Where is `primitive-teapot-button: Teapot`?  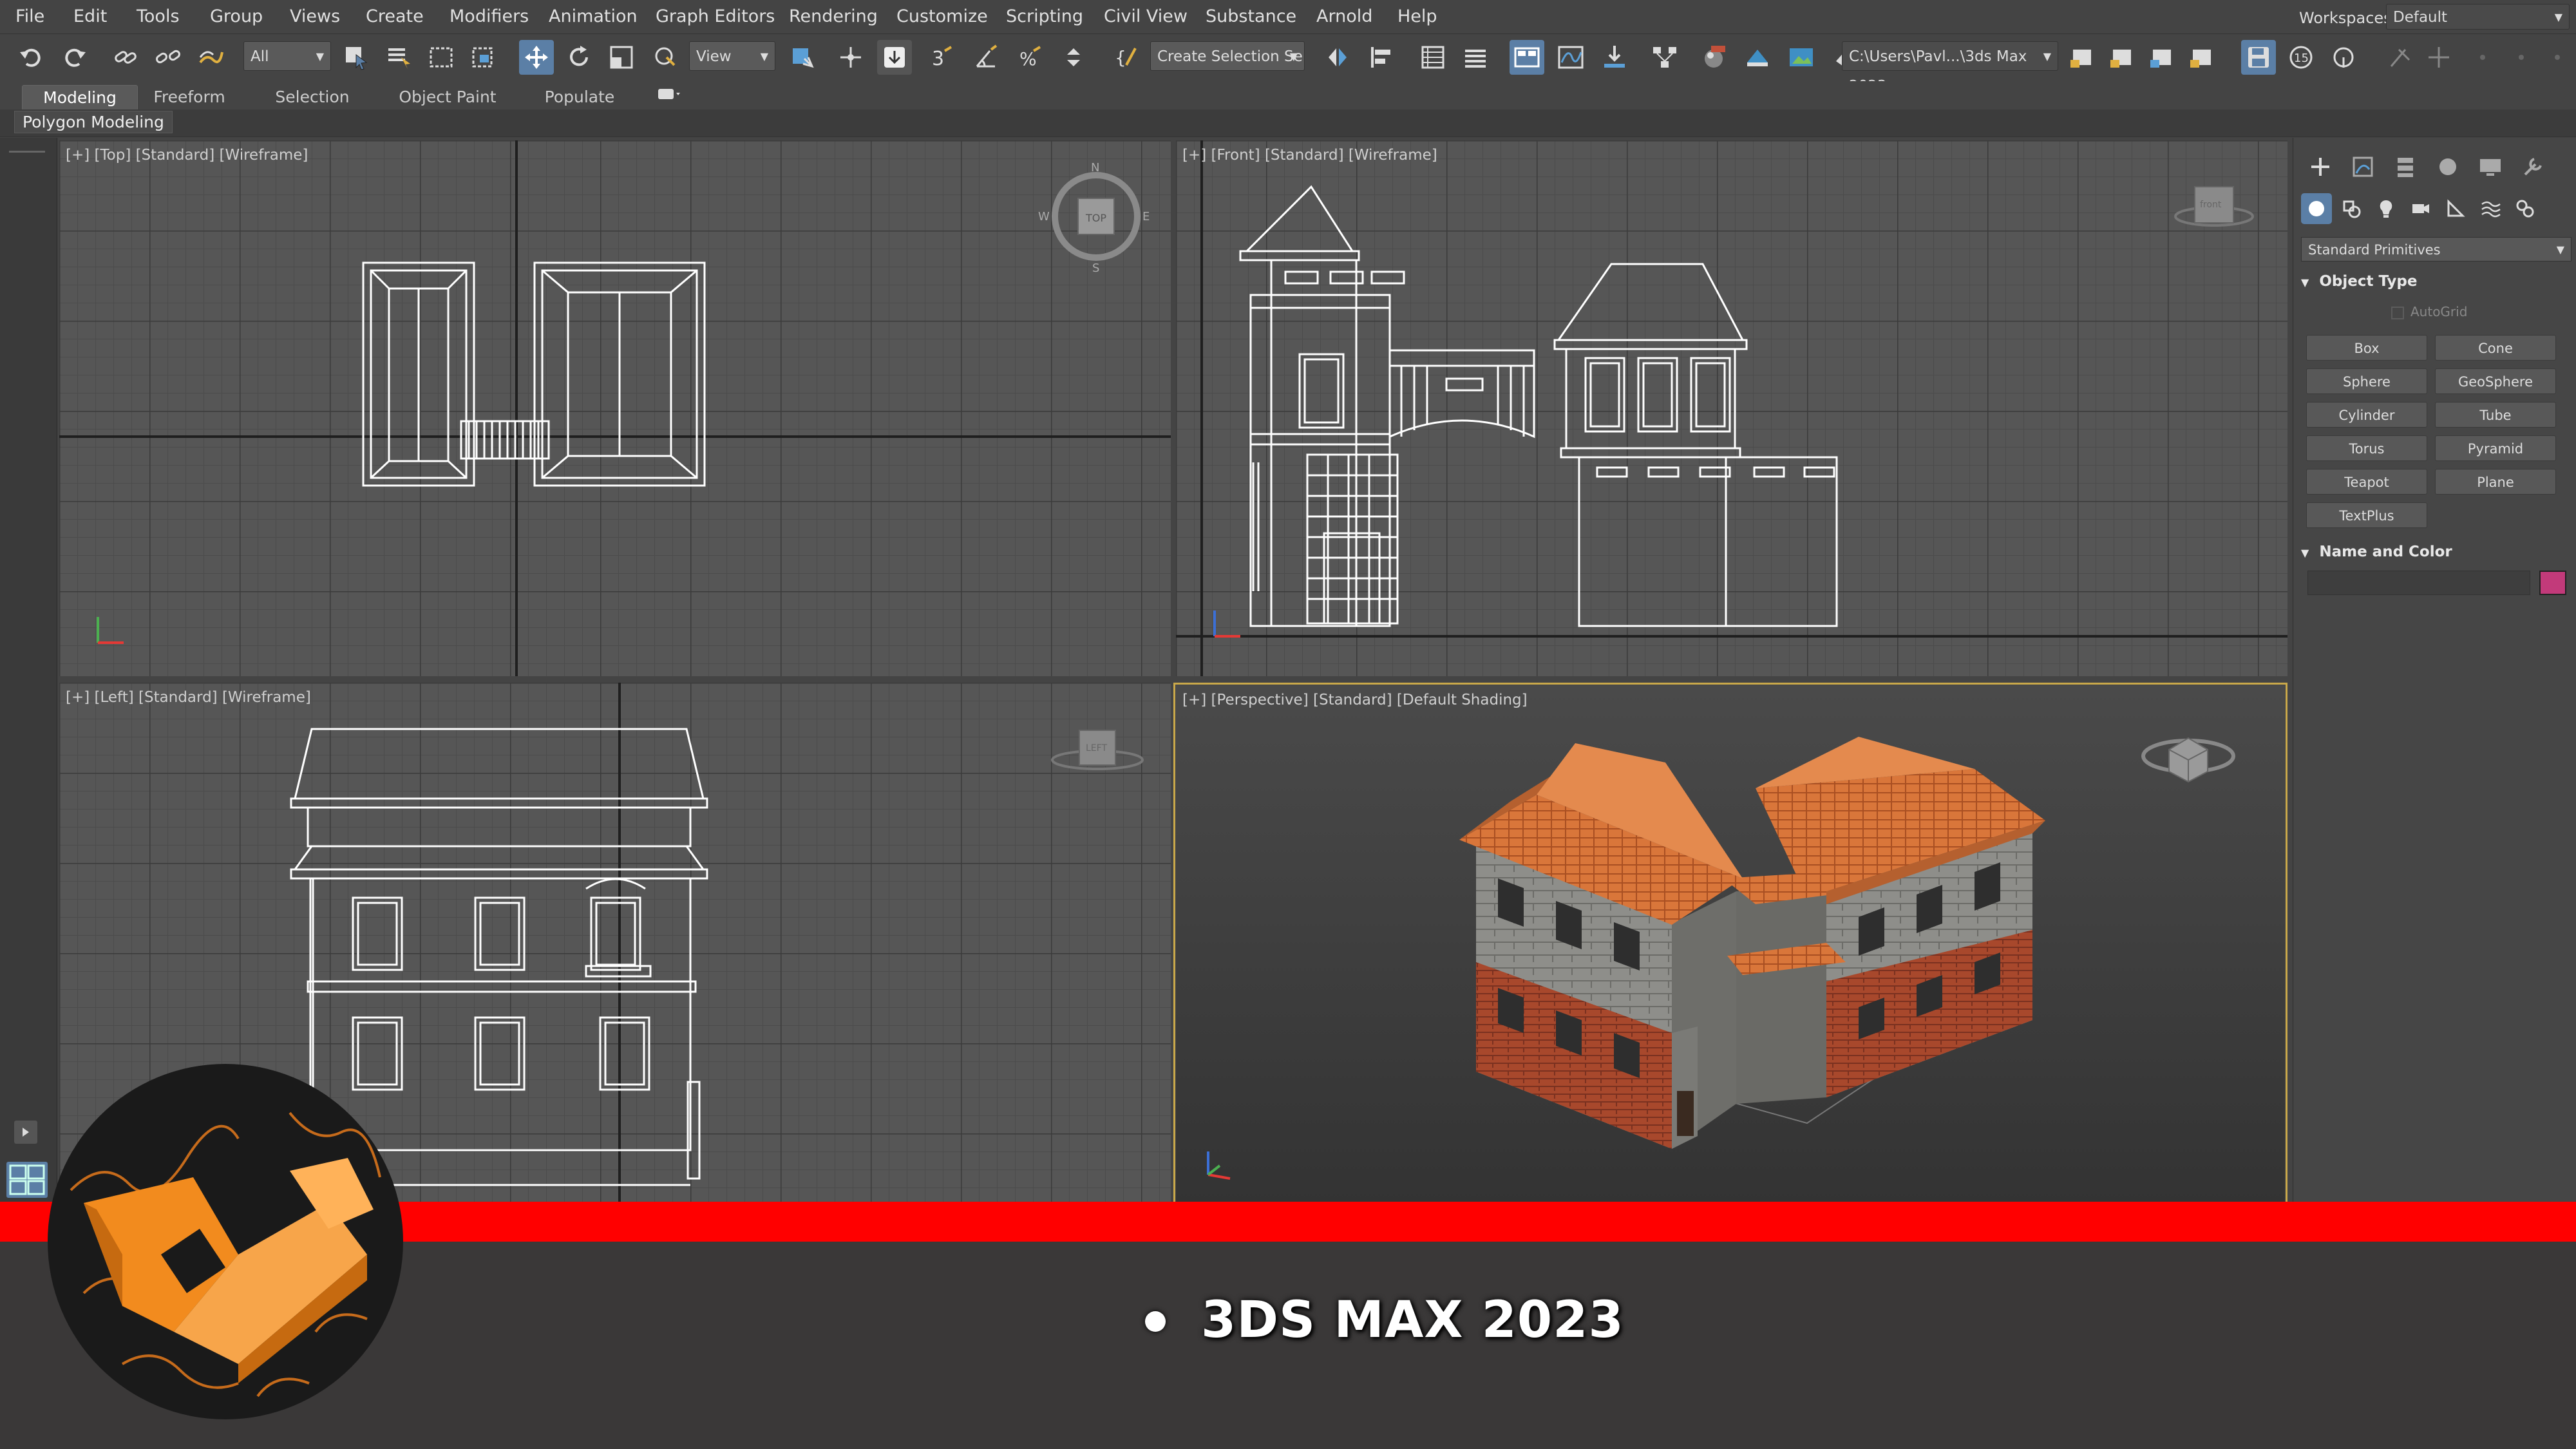 primitive-teapot-button: Teapot is located at coordinates (2366, 482).